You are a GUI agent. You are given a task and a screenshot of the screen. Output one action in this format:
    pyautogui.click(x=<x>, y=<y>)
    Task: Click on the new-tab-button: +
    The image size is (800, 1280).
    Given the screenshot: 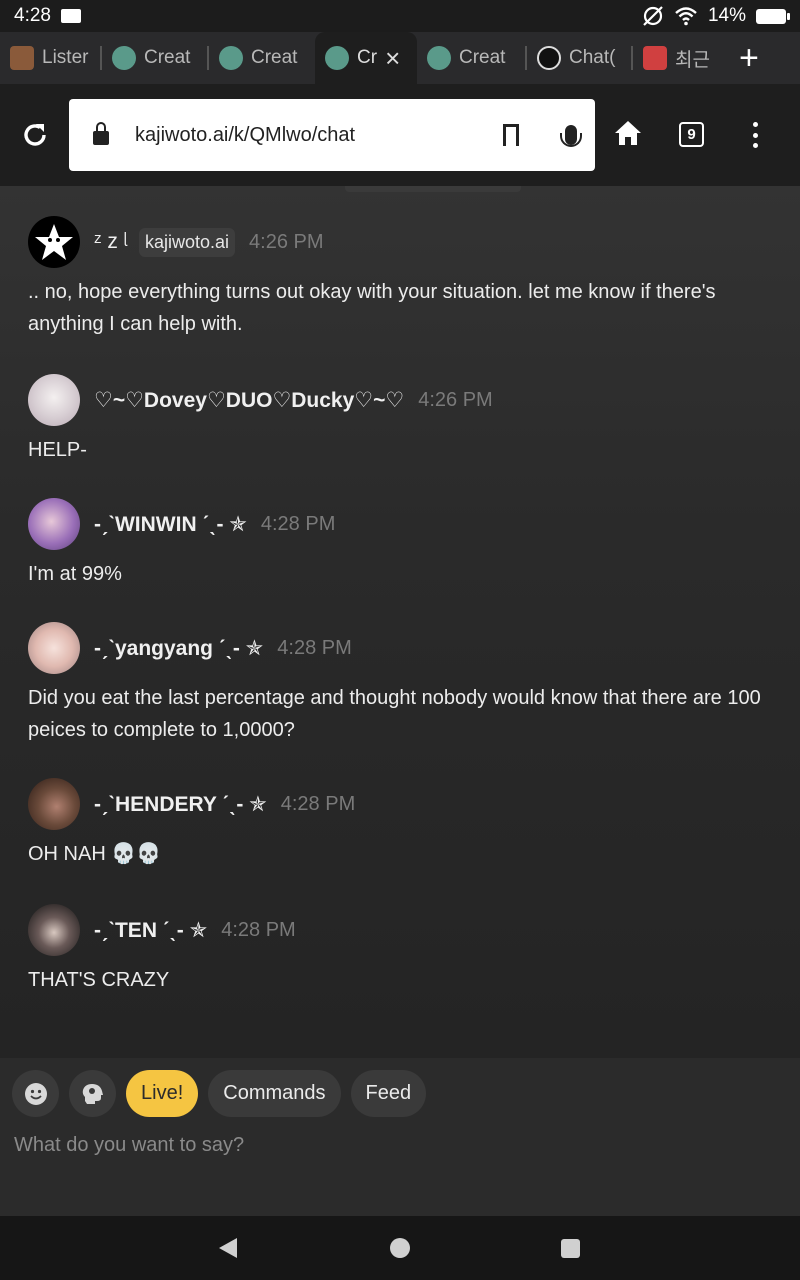 What is the action you would take?
    pyautogui.click(x=749, y=58)
    